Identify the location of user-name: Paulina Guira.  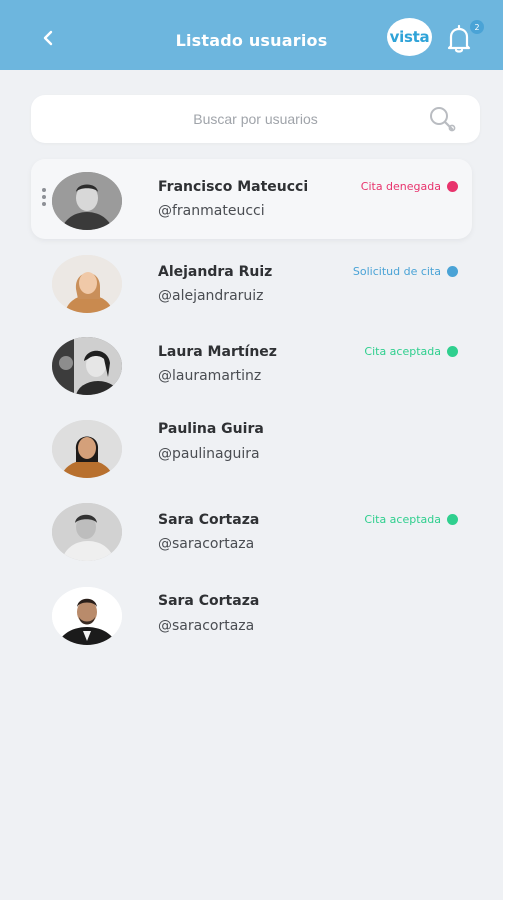
(211, 429).